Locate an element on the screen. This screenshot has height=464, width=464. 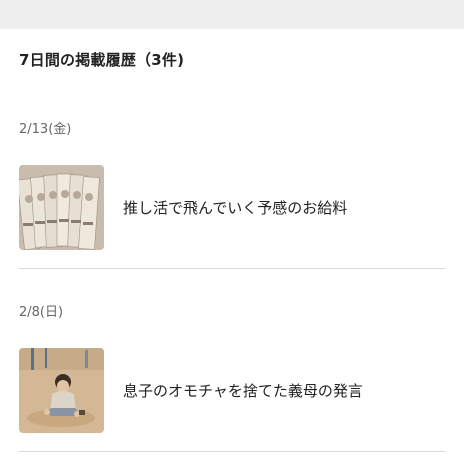
entry-date: 2/8(日) is located at coordinates (41, 312).